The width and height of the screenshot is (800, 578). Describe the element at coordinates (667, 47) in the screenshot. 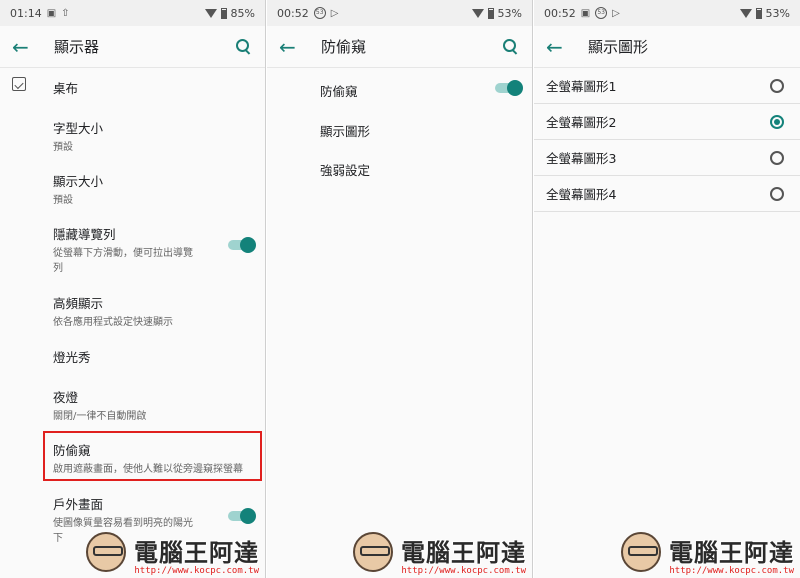

I see `app-bar: ← 顯示圖形` at that location.